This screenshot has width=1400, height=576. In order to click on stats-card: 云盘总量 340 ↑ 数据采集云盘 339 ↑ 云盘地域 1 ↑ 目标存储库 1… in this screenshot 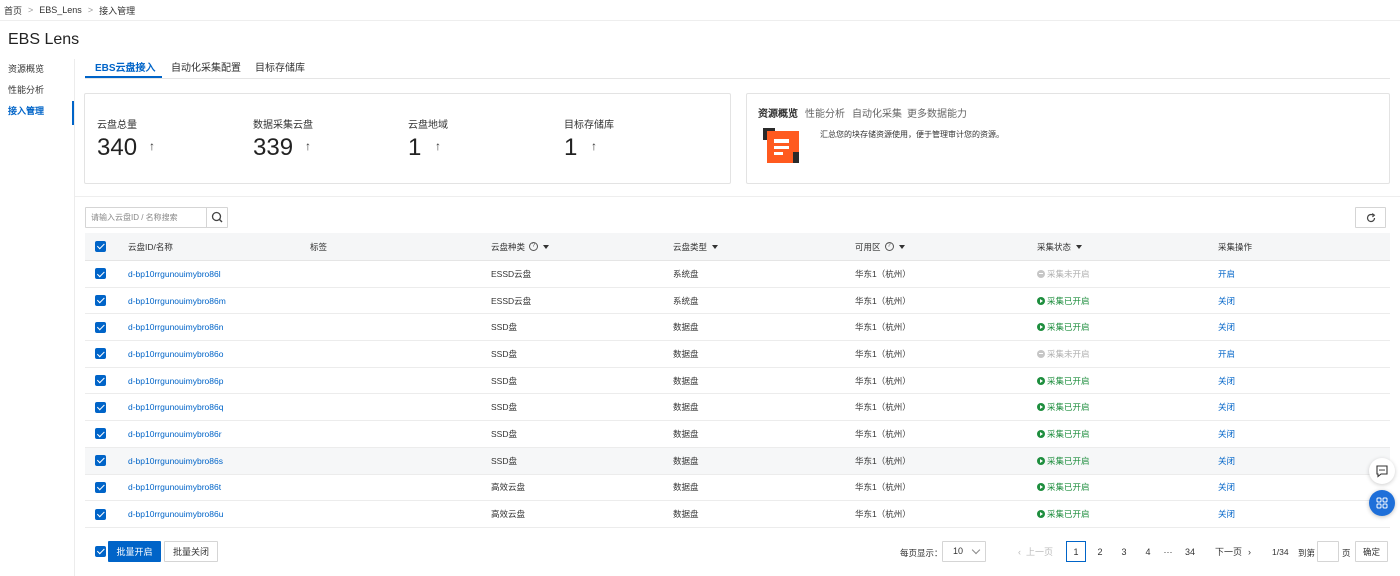, I will do `click(407, 138)`.